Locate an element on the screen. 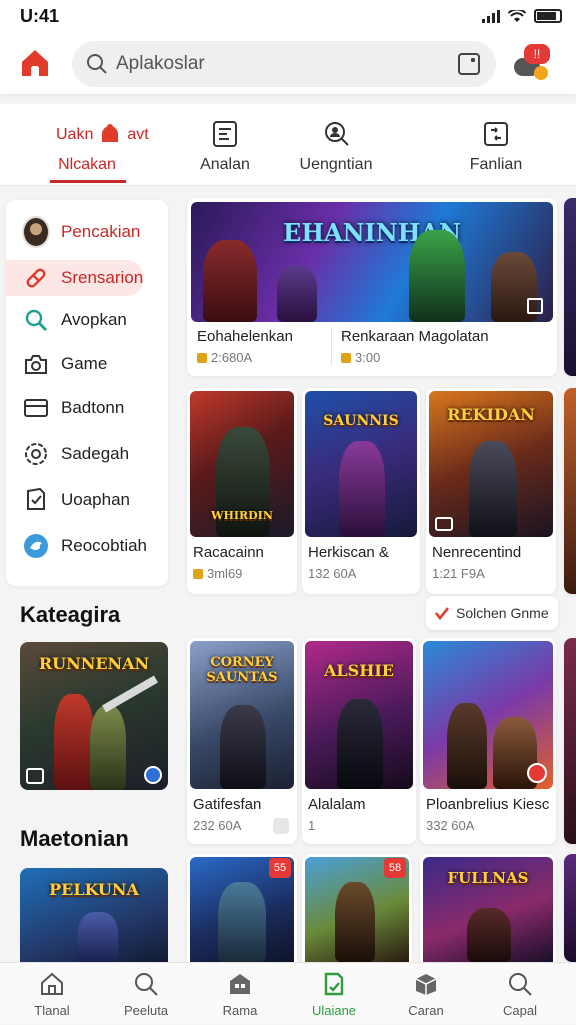 The width and height of the screenshot is (576, 1025). side-game-card: RUNNENAN is located at coordinates (94, 716).